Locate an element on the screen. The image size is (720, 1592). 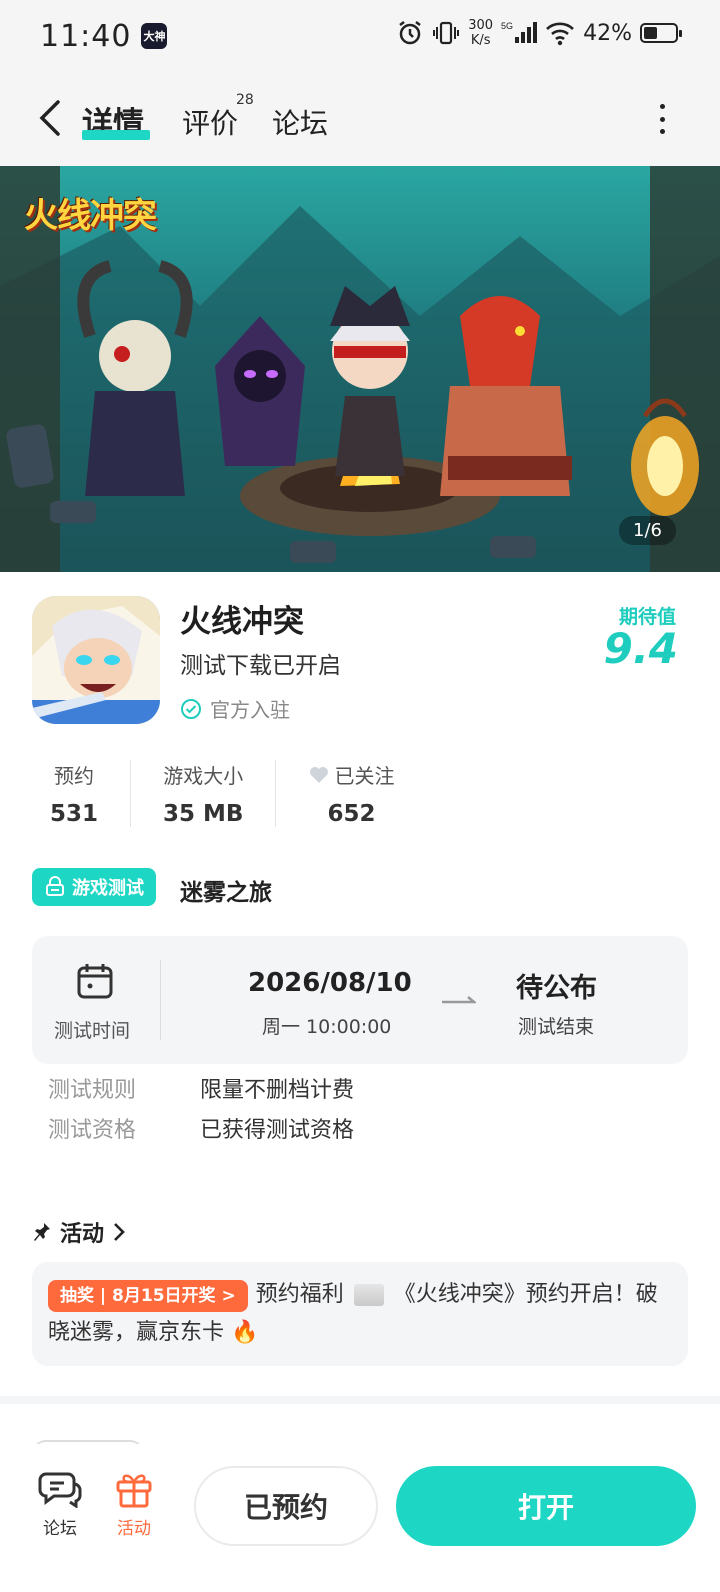
vibrate-icon is located at coordinates (446, 33).